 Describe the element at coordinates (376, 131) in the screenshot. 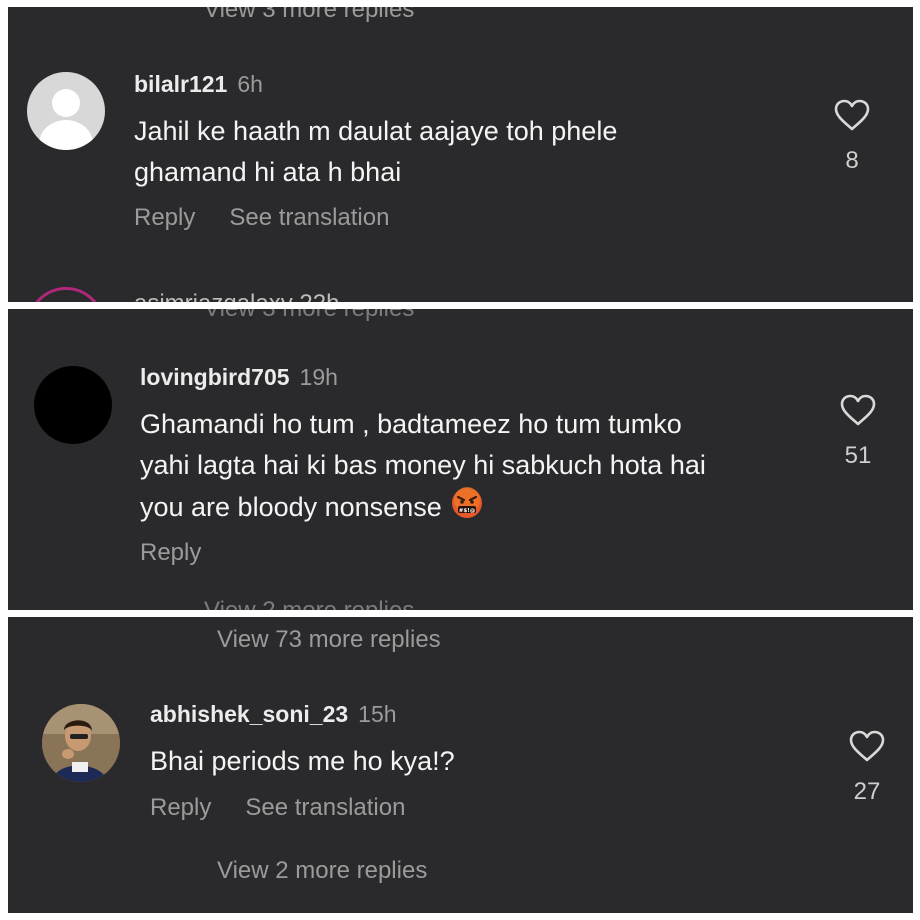

I see `comment-line: Jahil ke haath m daulat aajaye toh phele` at that location.